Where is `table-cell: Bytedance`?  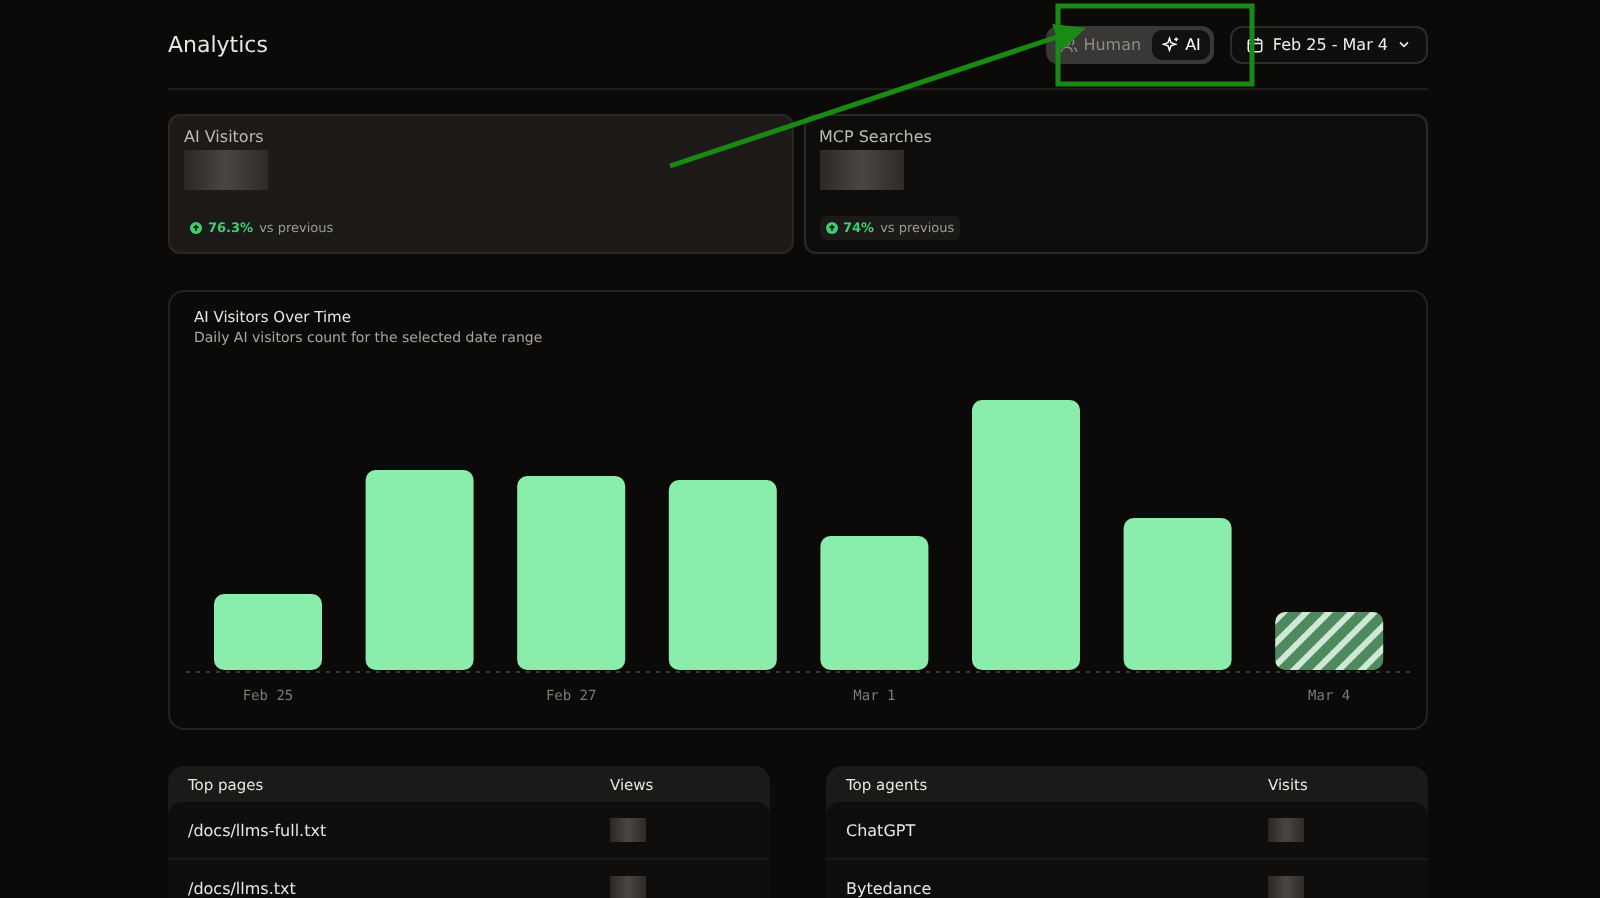 table-cell: Bytedance is located at coordinates (889, 888).